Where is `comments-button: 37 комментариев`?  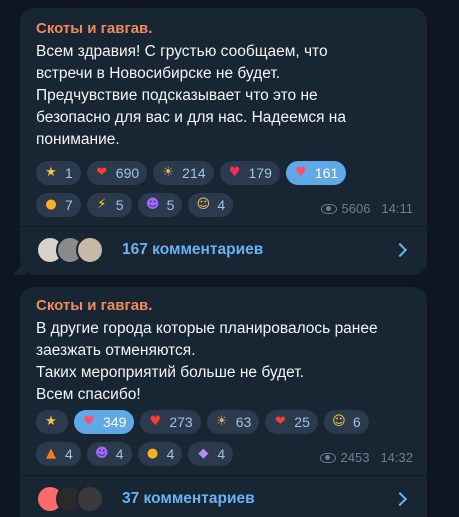 comments-button: 37 комментариев is located at coordinates (223, 499).